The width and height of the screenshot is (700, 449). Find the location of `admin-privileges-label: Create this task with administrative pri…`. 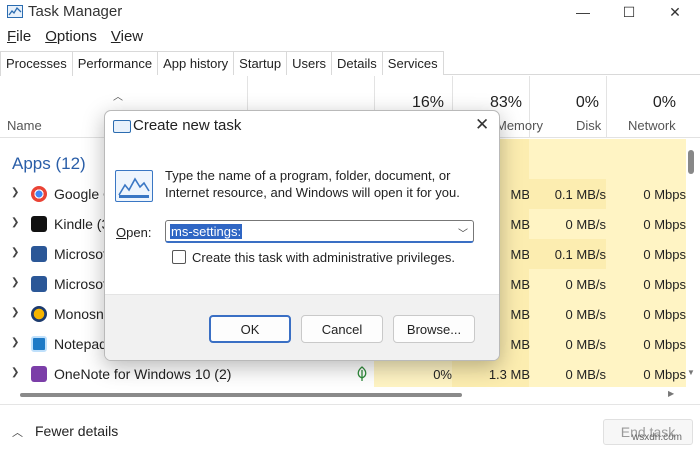

admin-privileges-label: Create this task with administrative pri… is located at coordinates (323, 257).